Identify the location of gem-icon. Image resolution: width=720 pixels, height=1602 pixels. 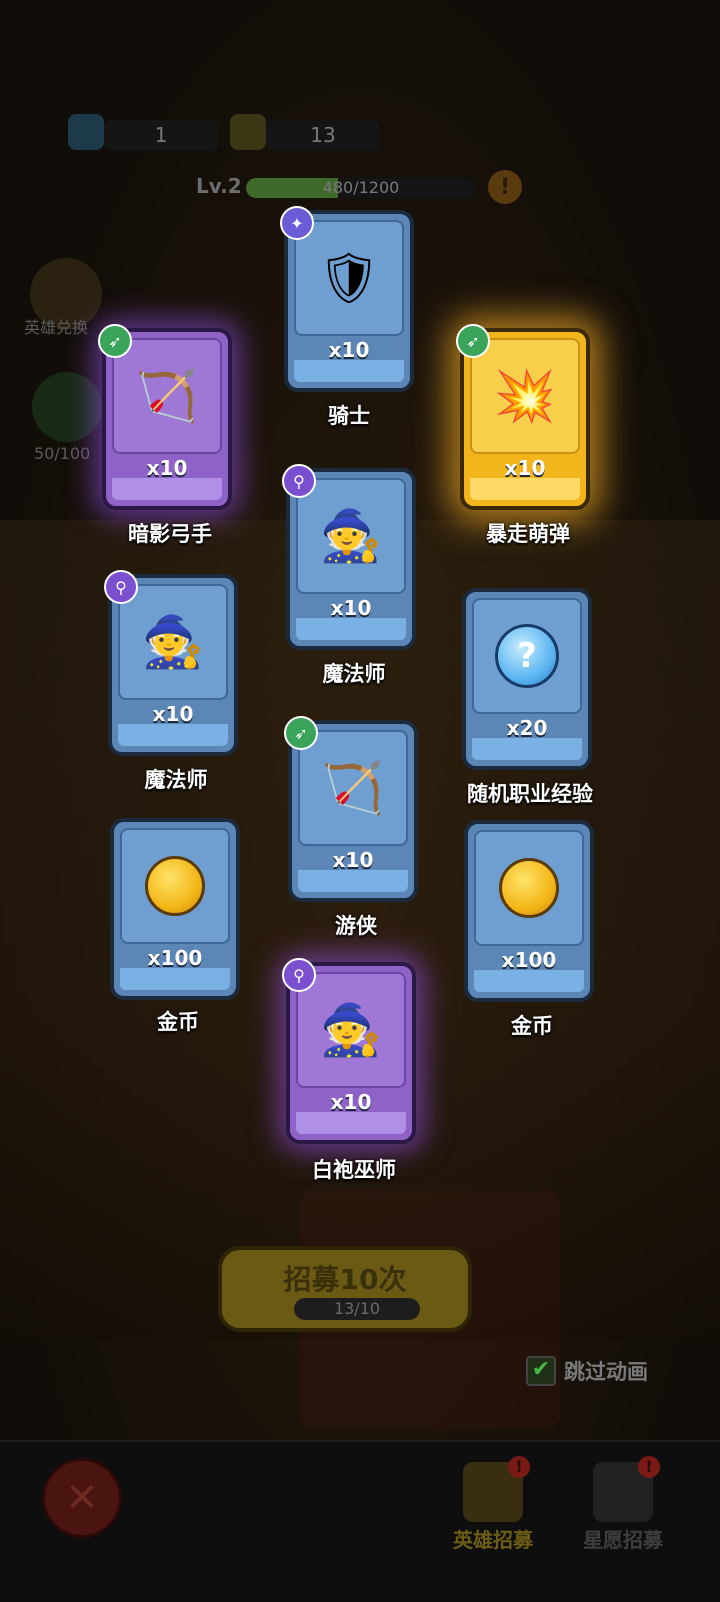
(86, 132).